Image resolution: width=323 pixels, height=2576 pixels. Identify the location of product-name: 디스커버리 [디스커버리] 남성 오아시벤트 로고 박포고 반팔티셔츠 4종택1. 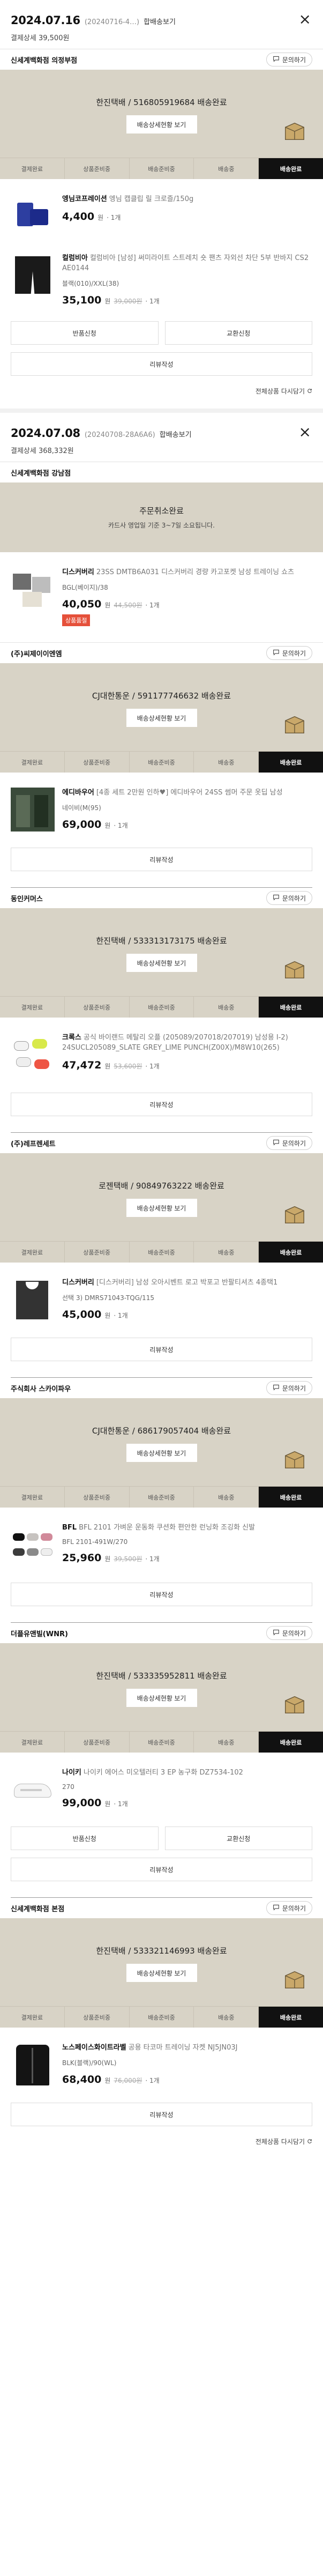
(187, 1283).